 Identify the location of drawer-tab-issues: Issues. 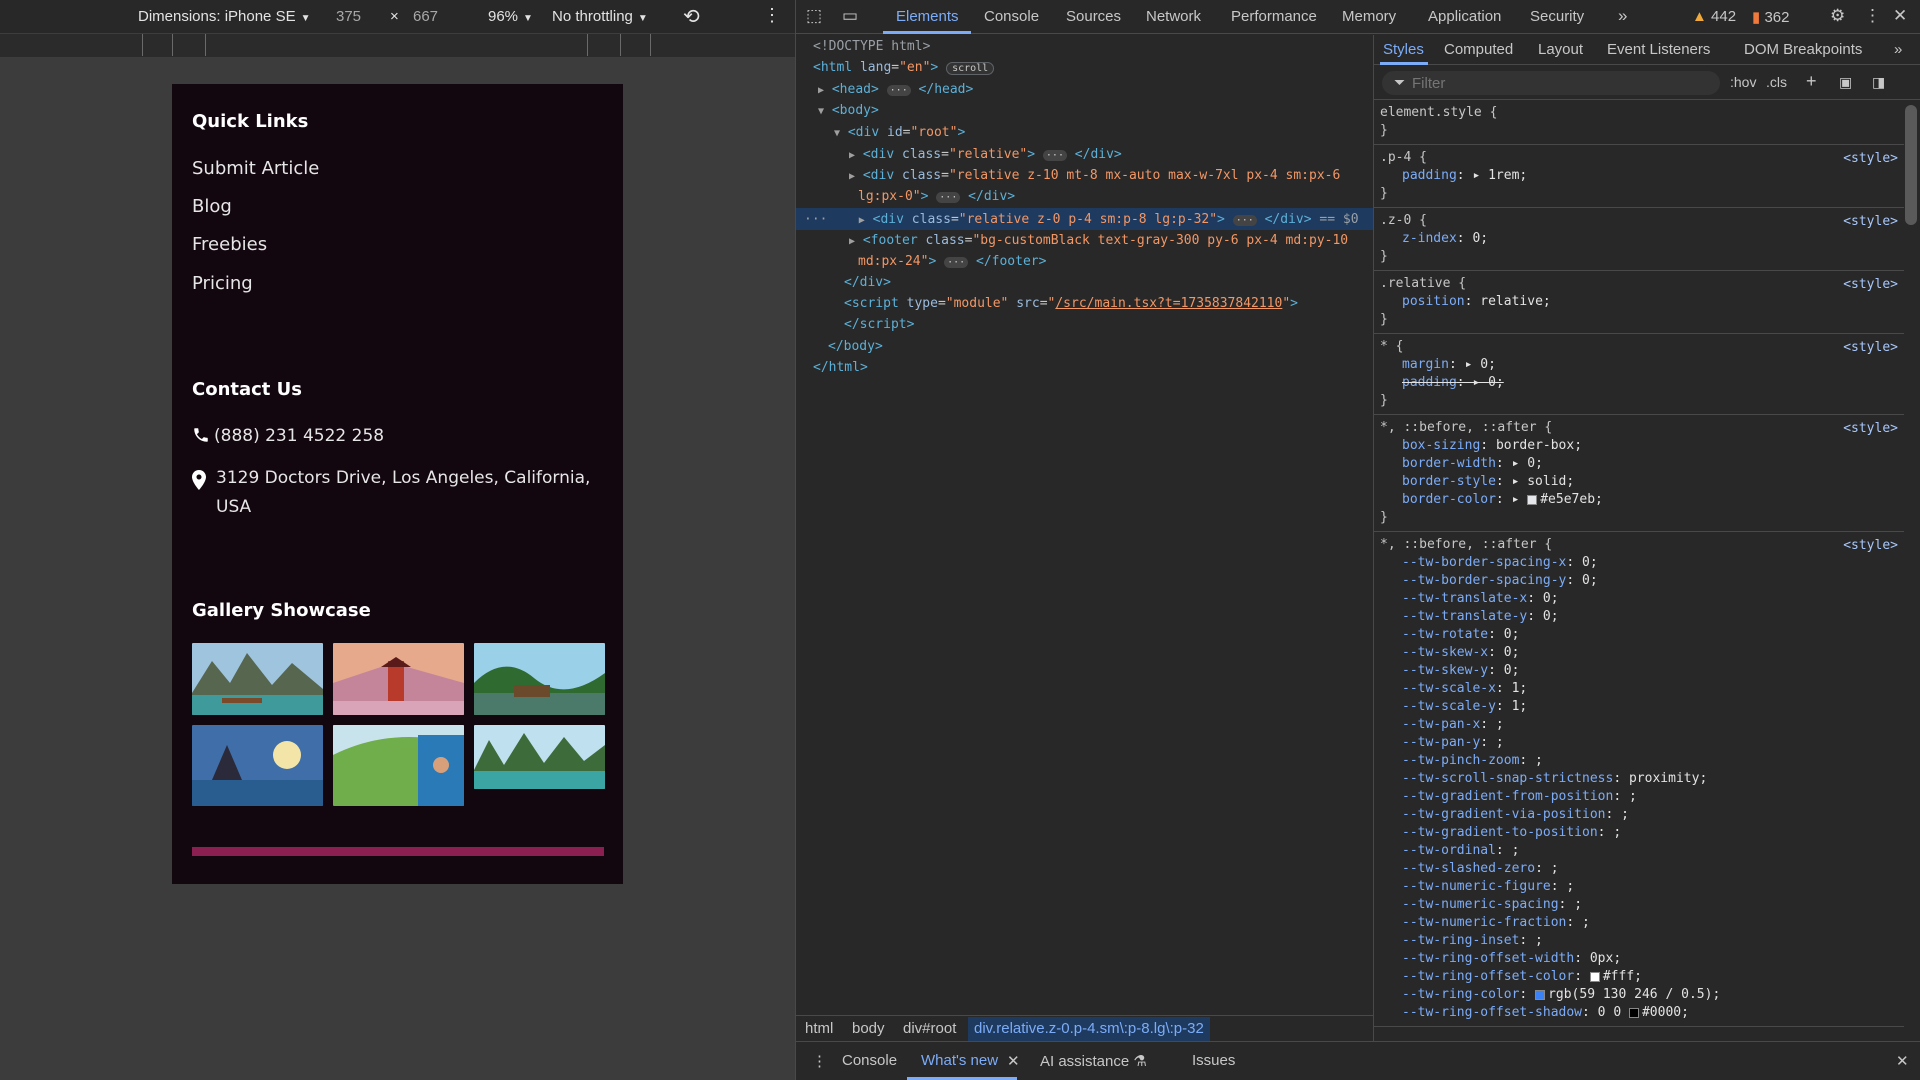
(1213, 1060).